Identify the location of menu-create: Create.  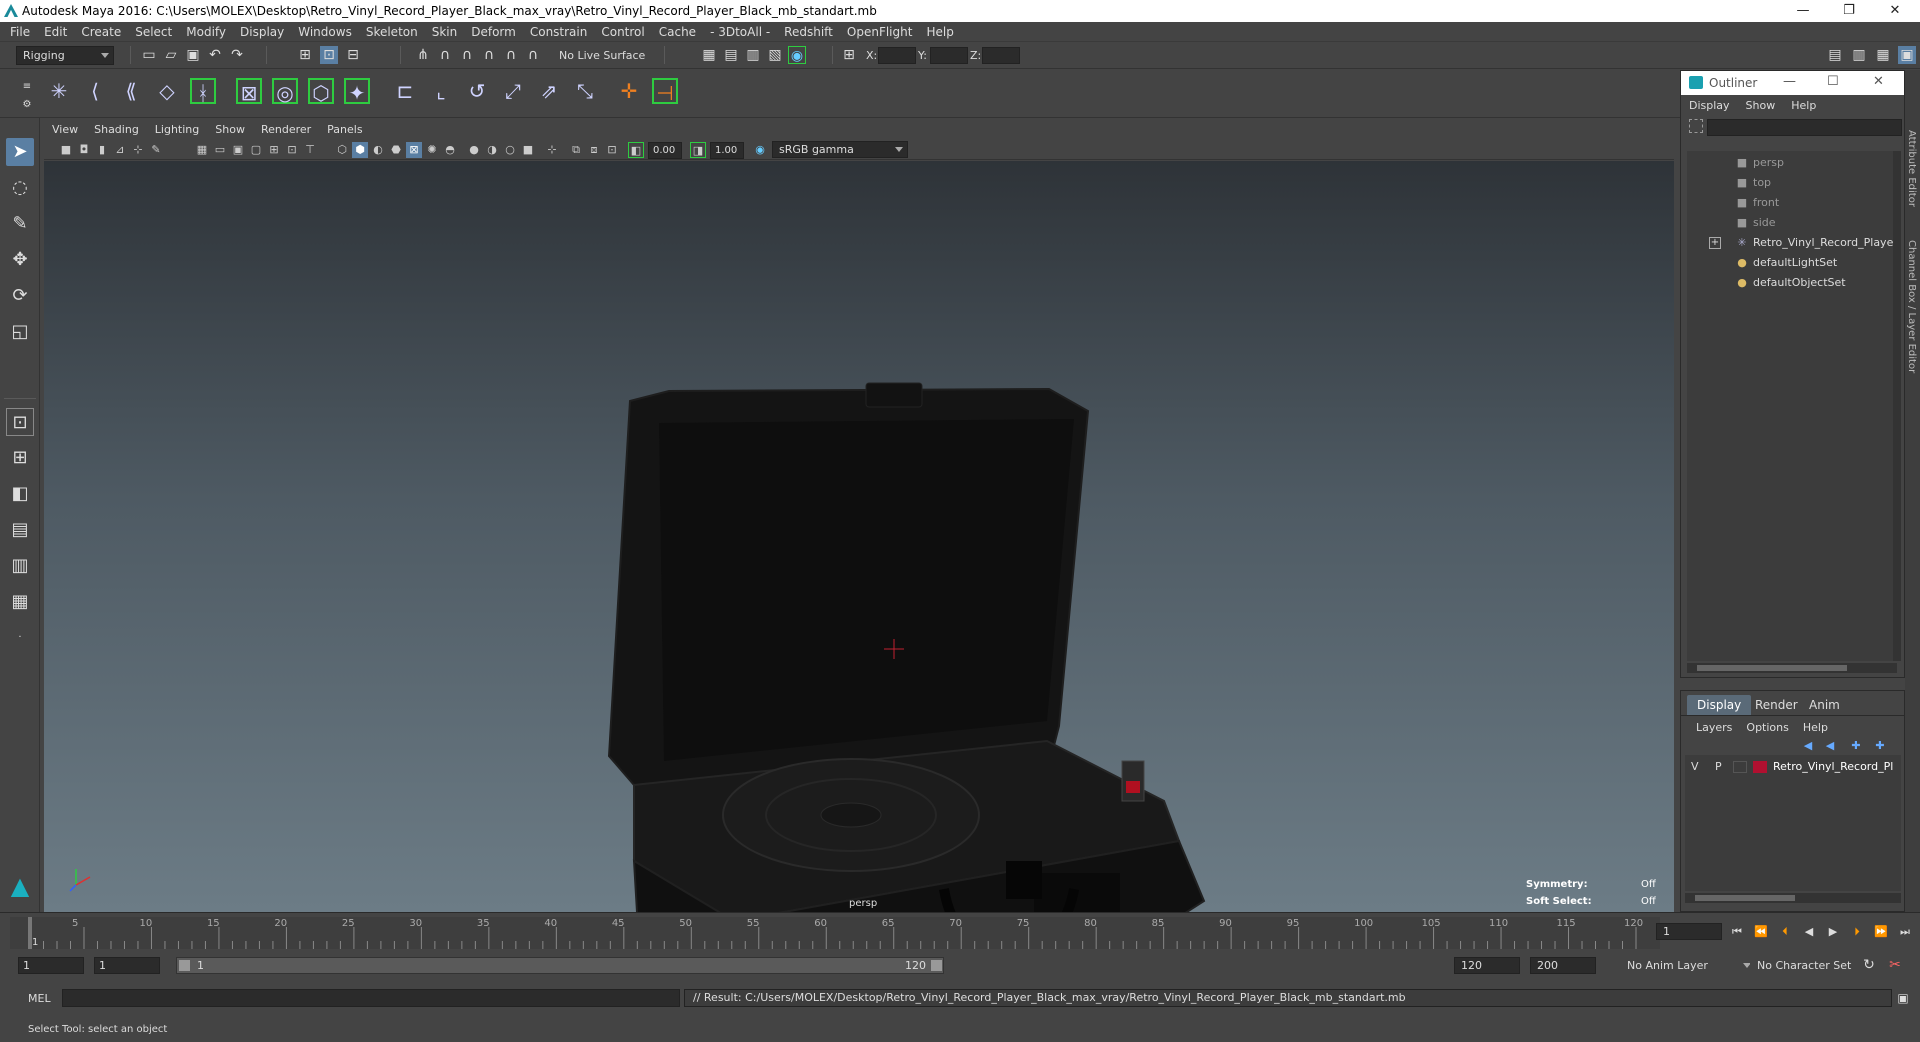
(101, 32).